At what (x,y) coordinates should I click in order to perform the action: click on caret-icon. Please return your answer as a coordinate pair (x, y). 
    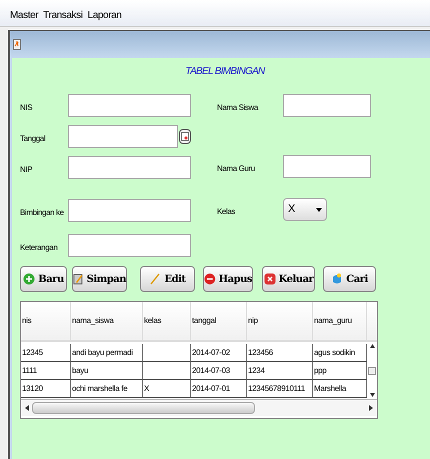
    Looking at the image, I should click on (319, 210).